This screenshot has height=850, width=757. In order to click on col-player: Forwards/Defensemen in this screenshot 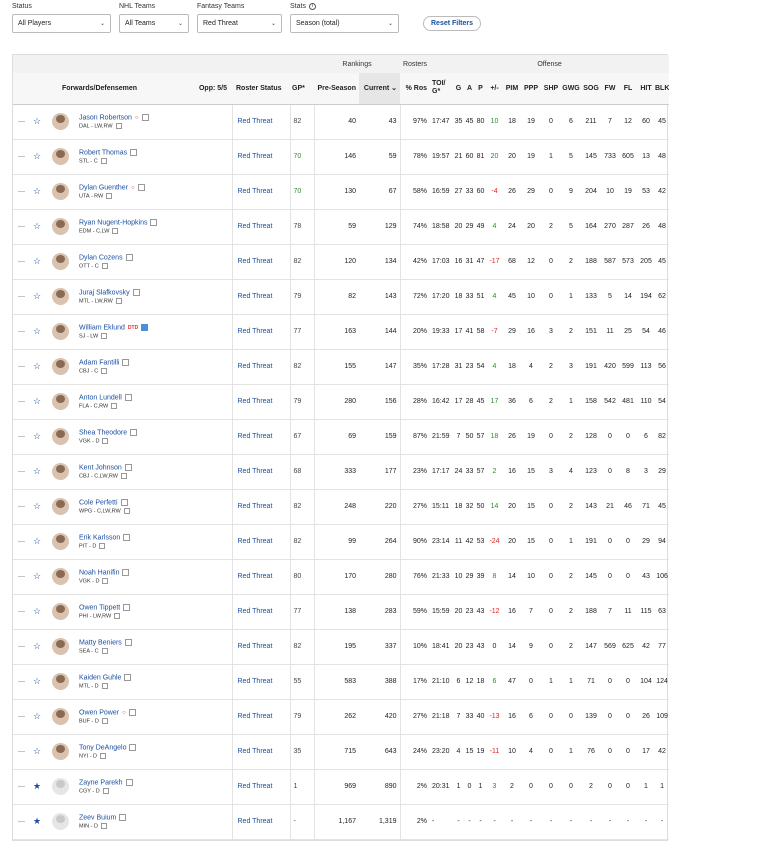, I will do `click(119, 89)`.